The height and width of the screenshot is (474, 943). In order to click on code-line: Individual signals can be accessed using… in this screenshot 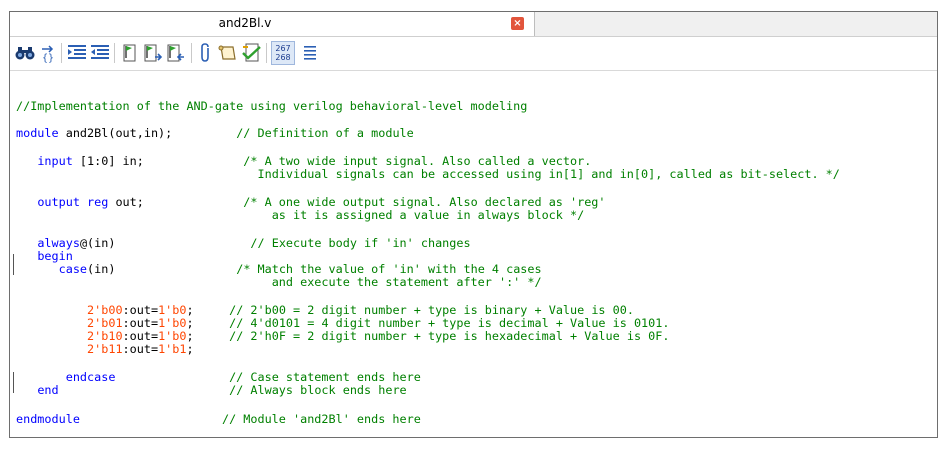, I will do `click(548, 174)`.